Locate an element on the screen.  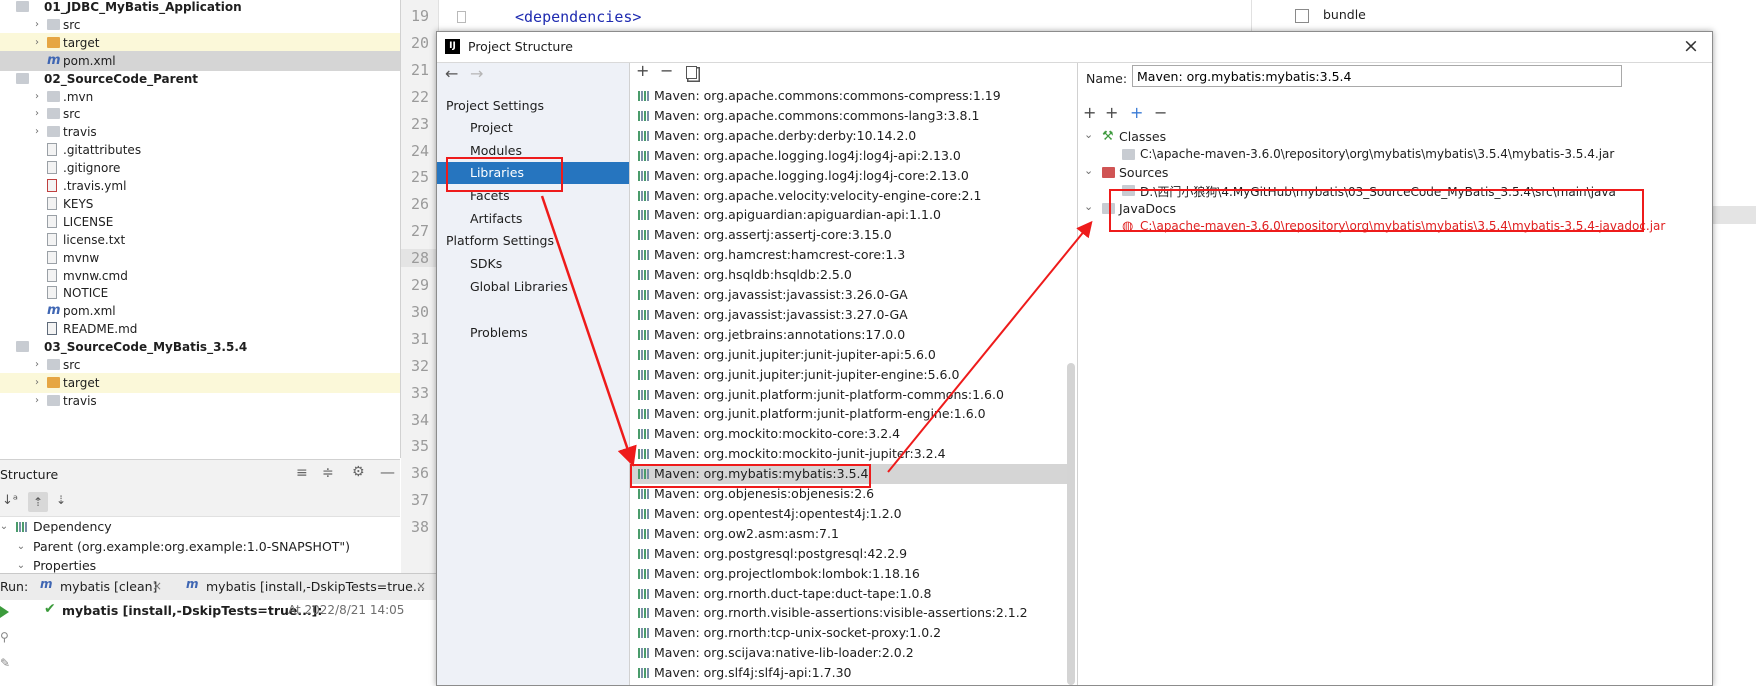
annotation-arrows is located at coordinates (816, 334).